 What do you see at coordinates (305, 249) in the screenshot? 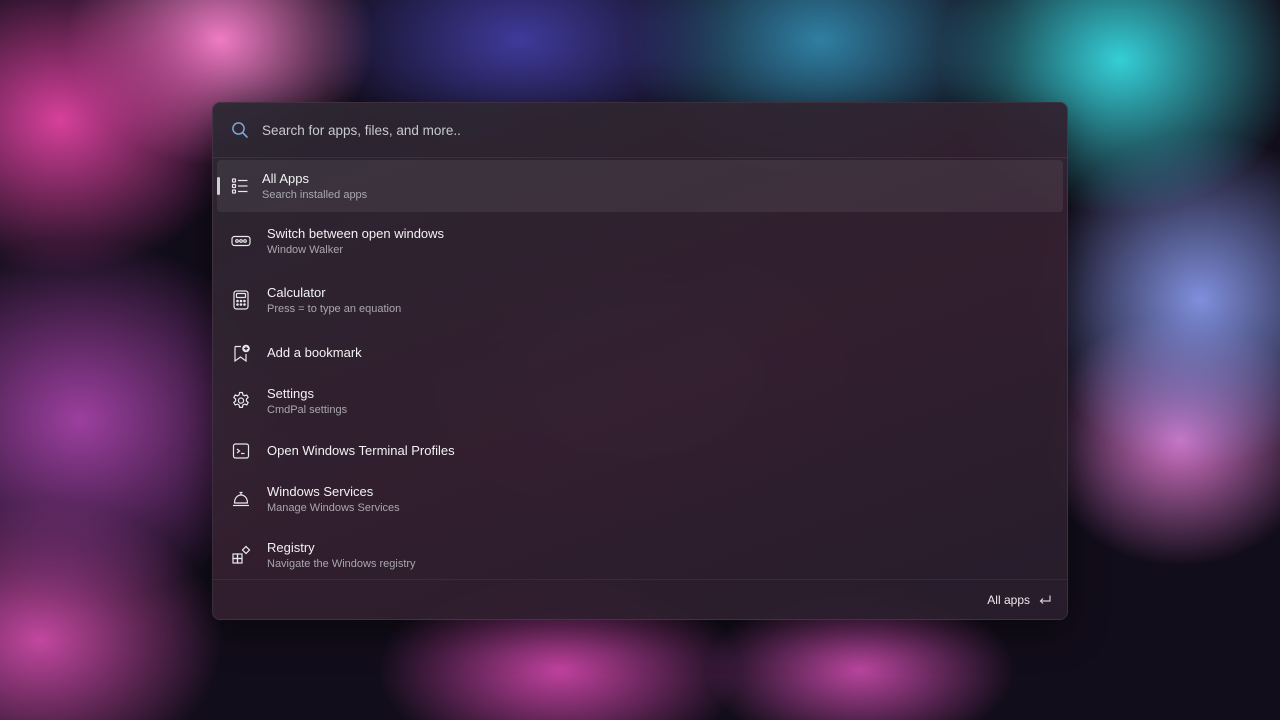
I see `list-item-subtitle: Window Walker` at bounding box center [305, 249].